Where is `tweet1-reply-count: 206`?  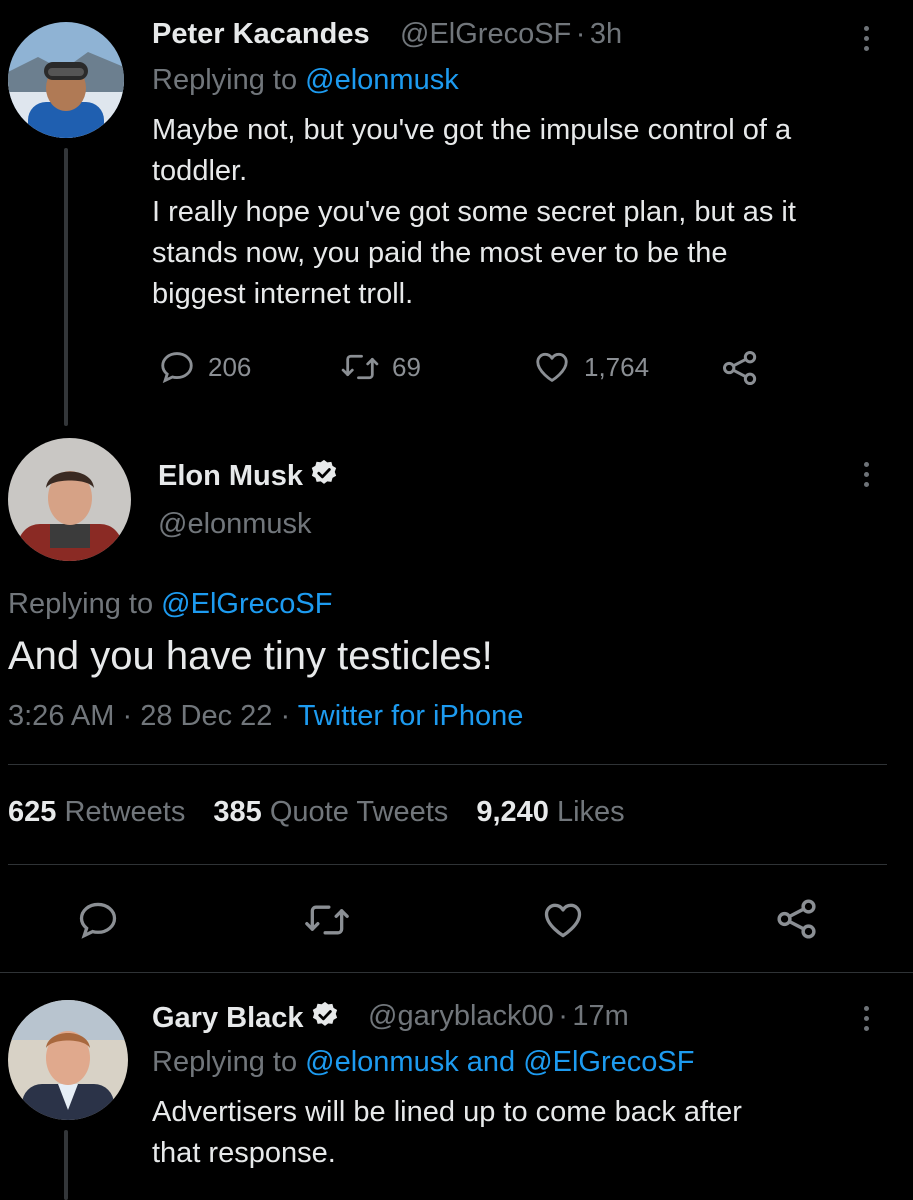
tweet1-reply-count: 206 is located at coordinates (230, 366).